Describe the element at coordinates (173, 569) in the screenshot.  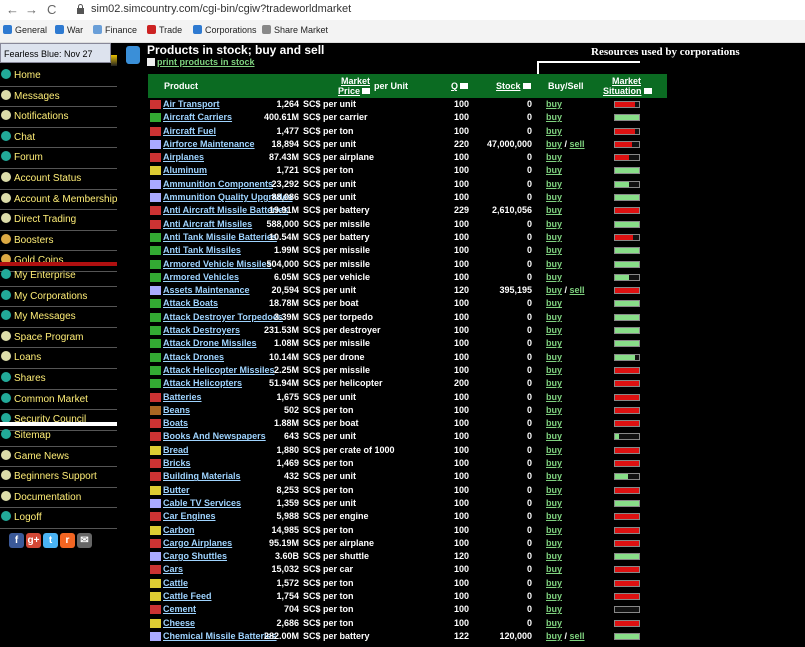
I see `product-link: Cars` at that location.